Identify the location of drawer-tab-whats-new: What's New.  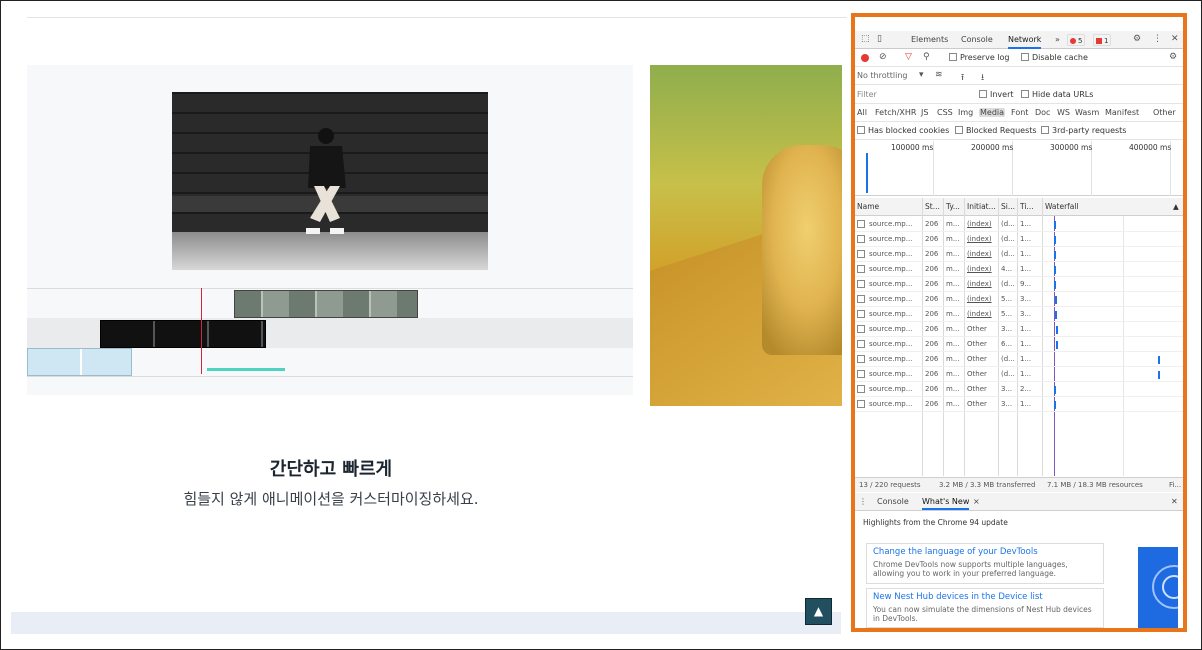
(946, 503).